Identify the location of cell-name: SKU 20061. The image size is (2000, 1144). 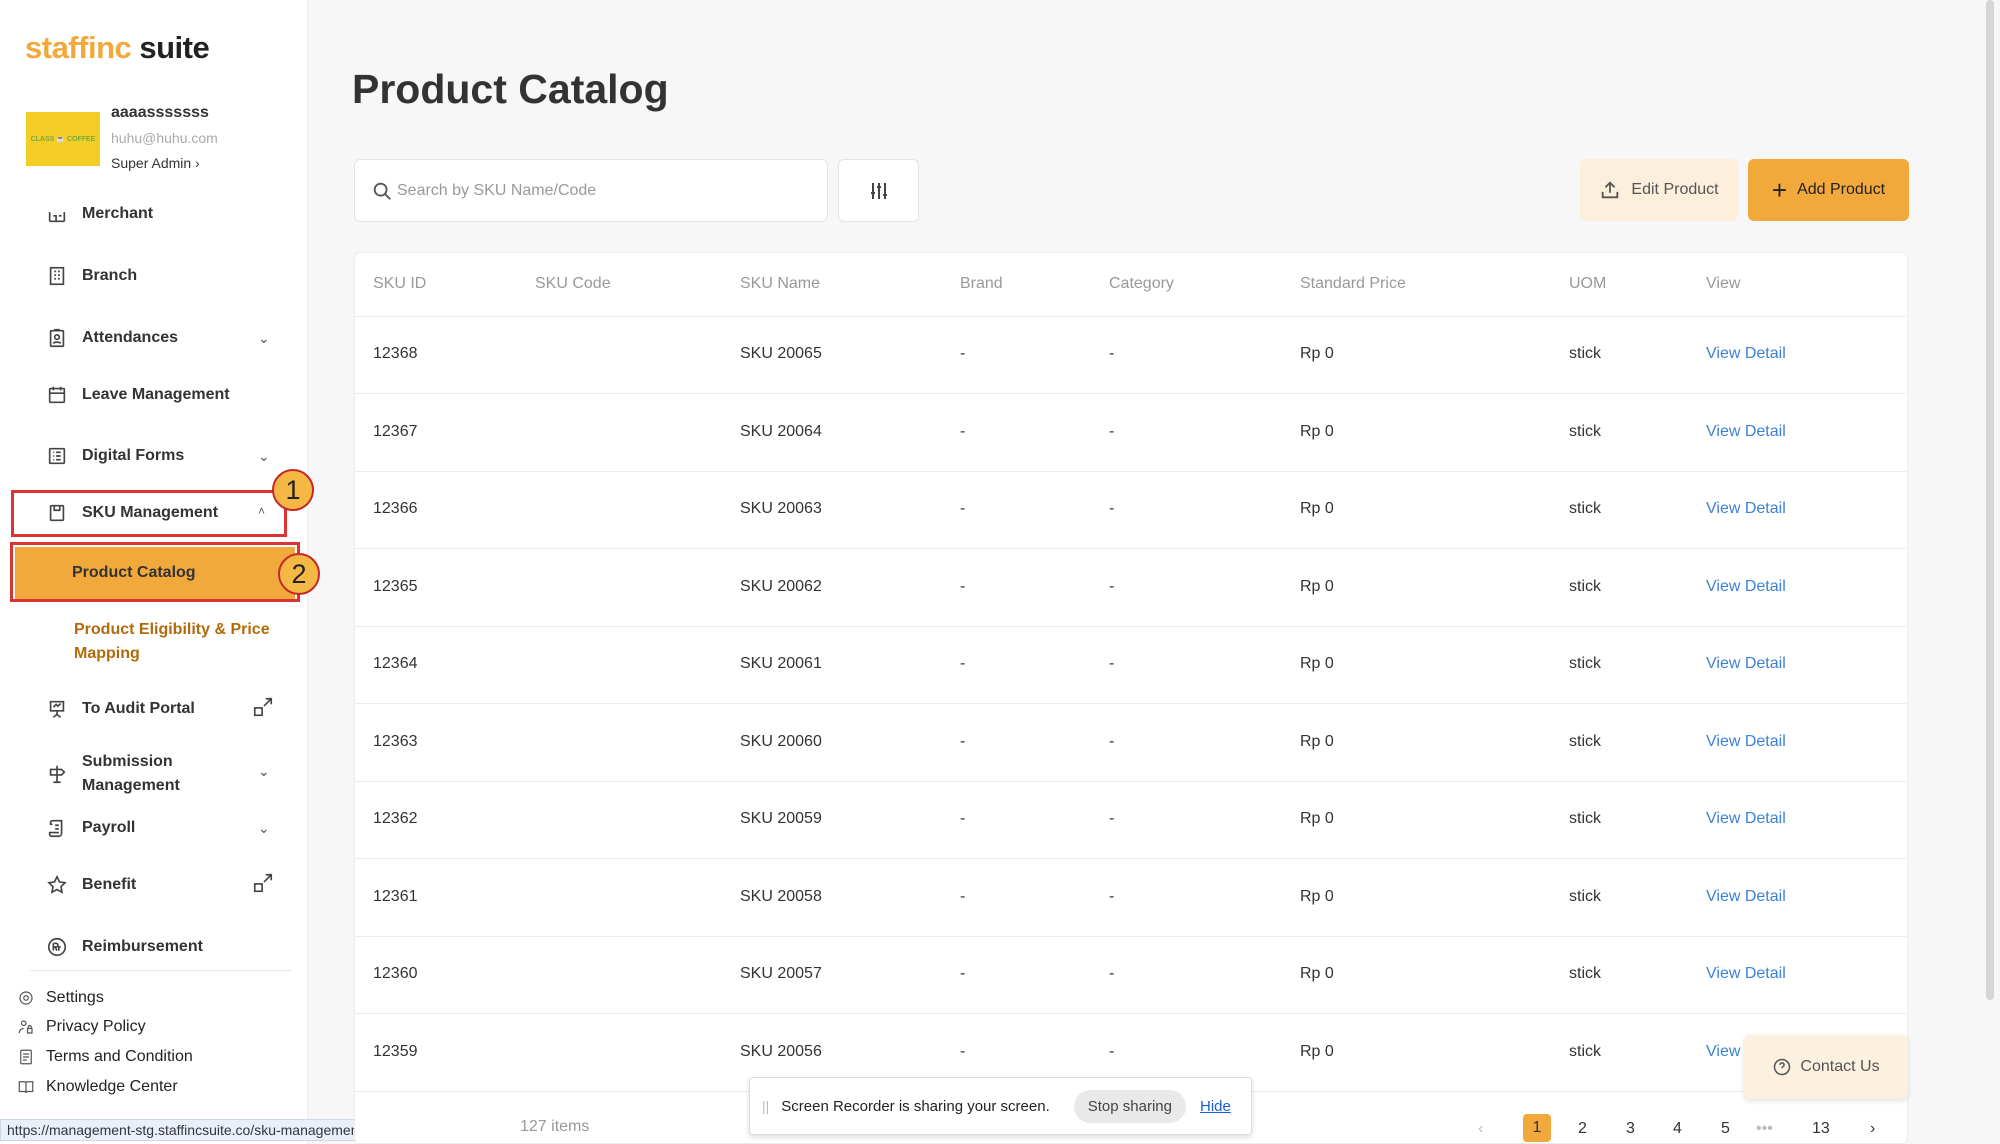
(781, 663).